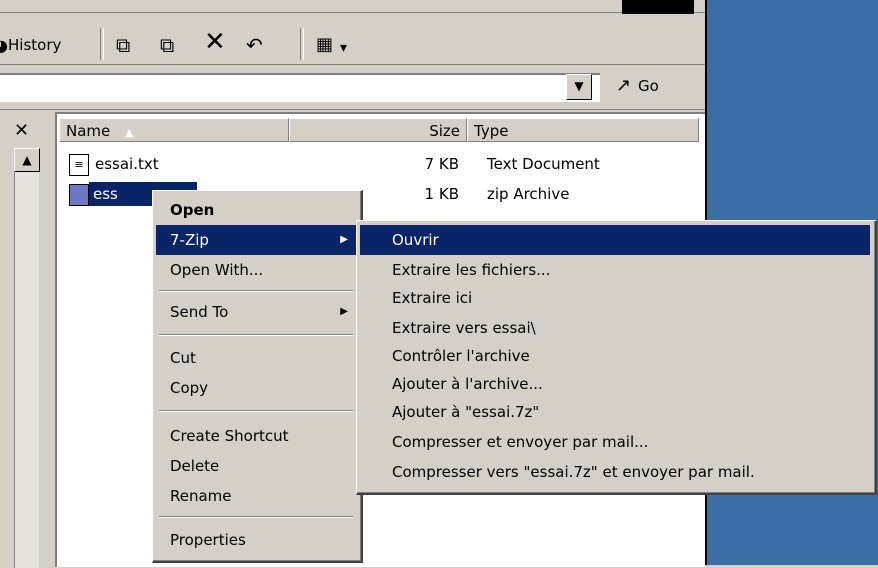  Describe the element at coordinates (256, 240) in the screenshot. I see `menu-item-7zip: 7-Zip ▶` at that location.